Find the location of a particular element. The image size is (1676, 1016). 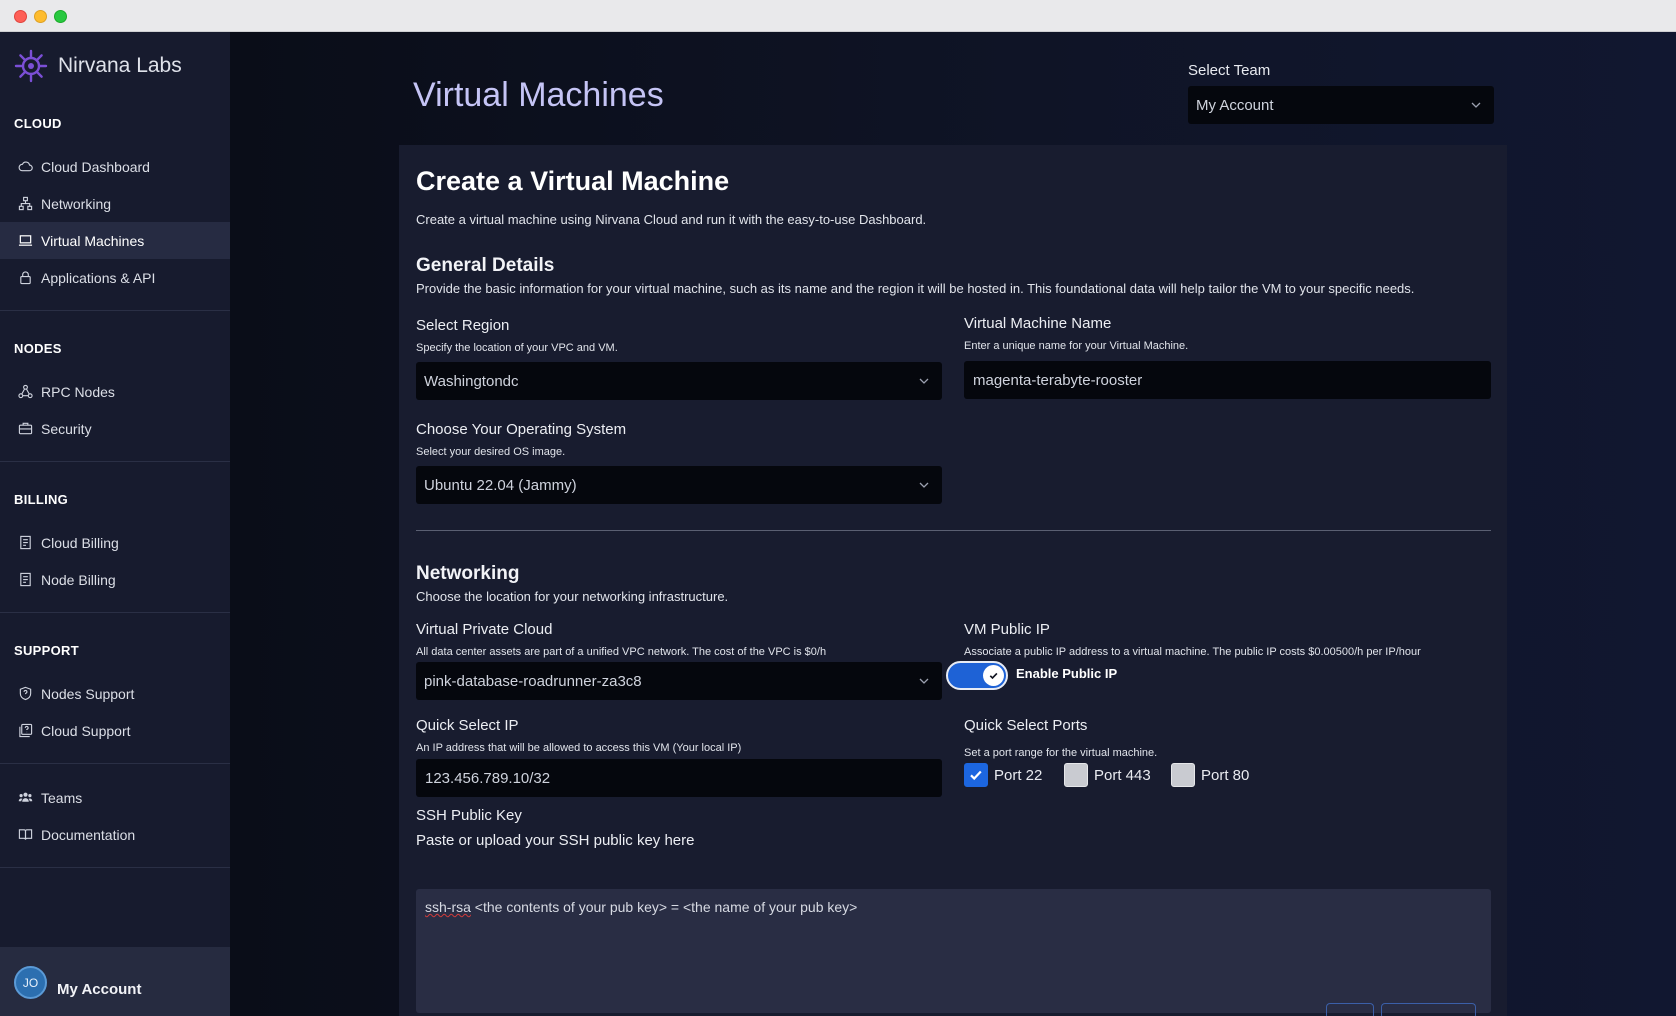

network-icon is located at coordinates (25, 203).